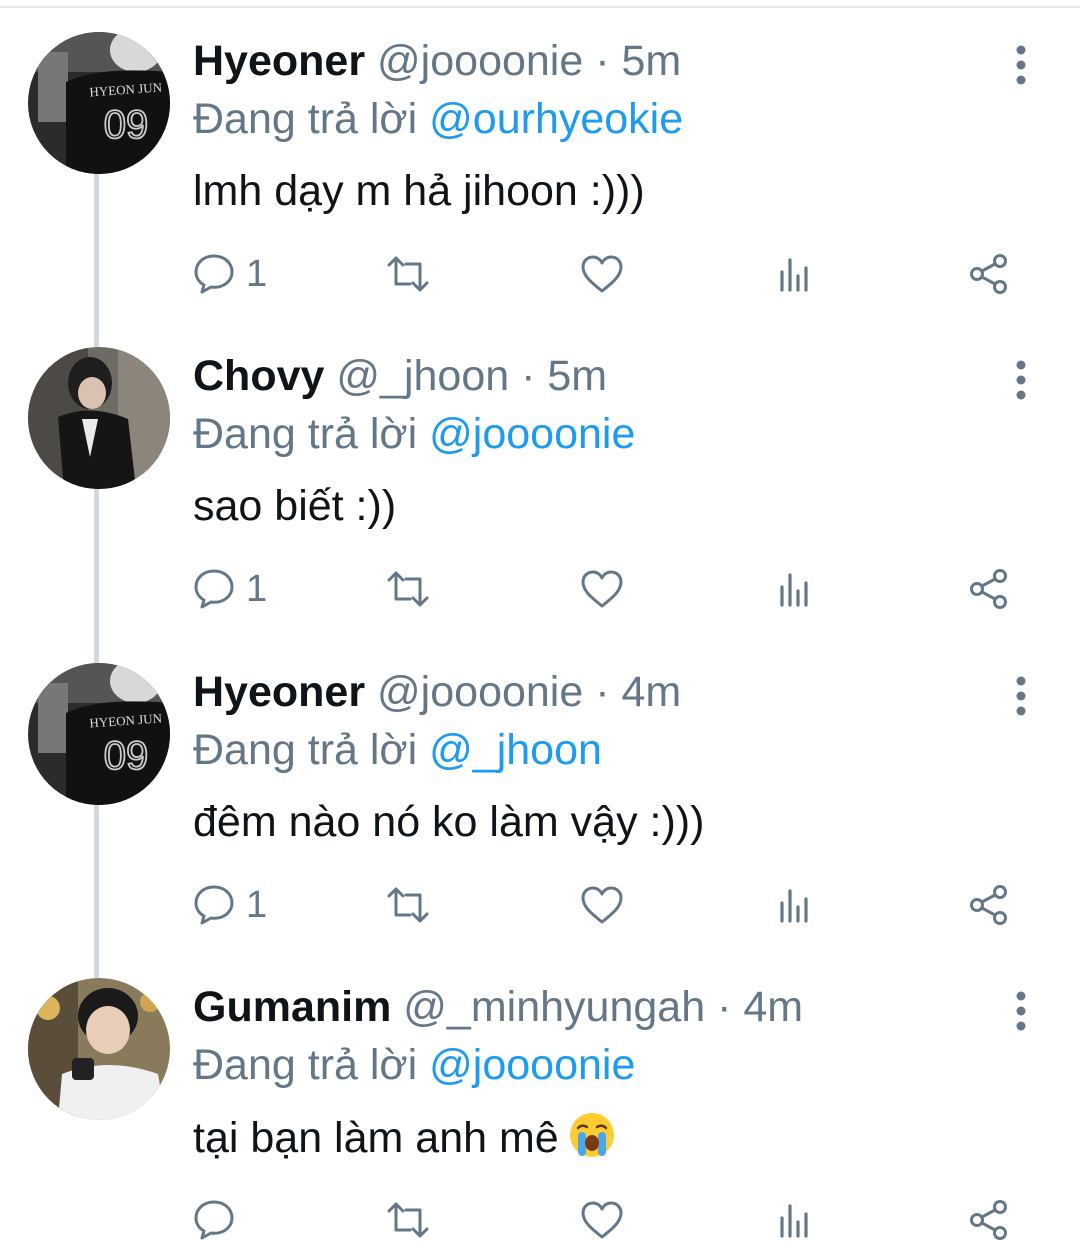 The height and width of the screenshot is (1253, 1080). What do you see at coordinates (295, 506) in the screenshot?
I see `tweet-text: sao biết :))` at bounding box center [295, 506].